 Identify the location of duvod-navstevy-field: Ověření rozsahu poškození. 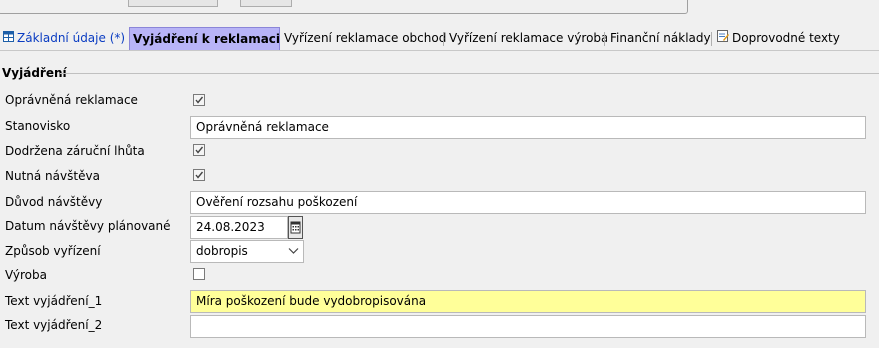
(528, 202).